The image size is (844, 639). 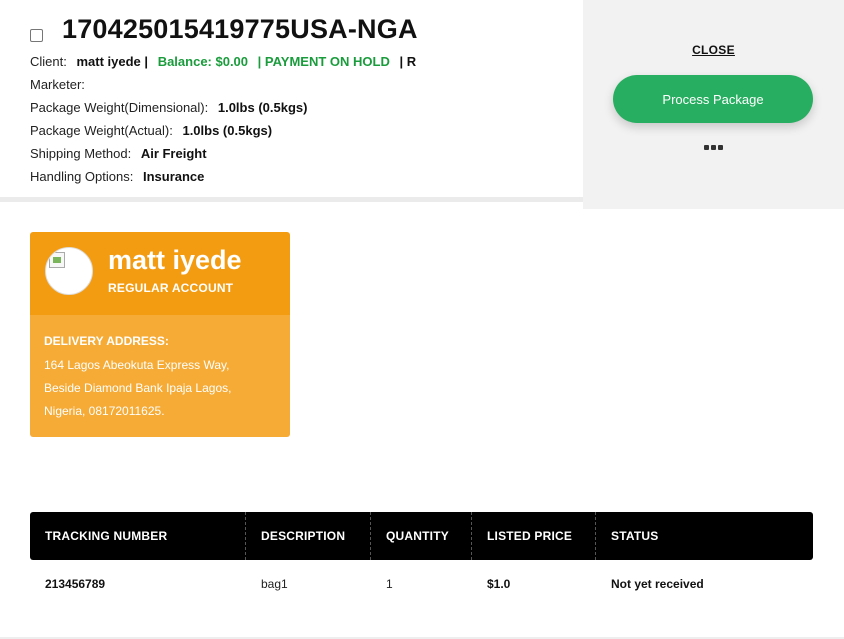 What do you see at coordinates (82, 176) in the screenshot?
I see `handling-options-label: Handling Options:` at bounding box center [82, 176].